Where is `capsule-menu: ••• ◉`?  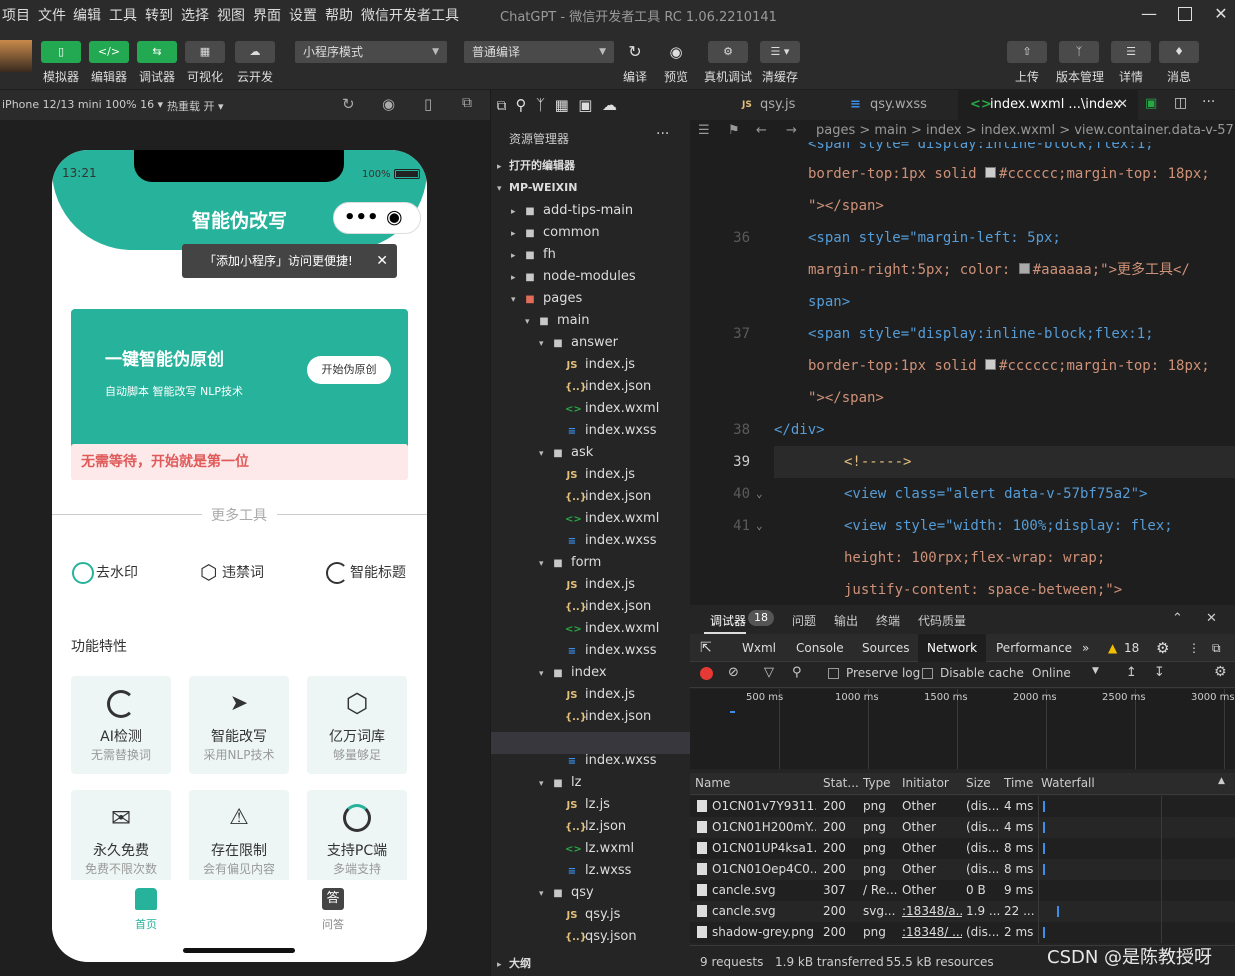
capsule-menu: ••• ◉ is located at coordinates (377, 218).